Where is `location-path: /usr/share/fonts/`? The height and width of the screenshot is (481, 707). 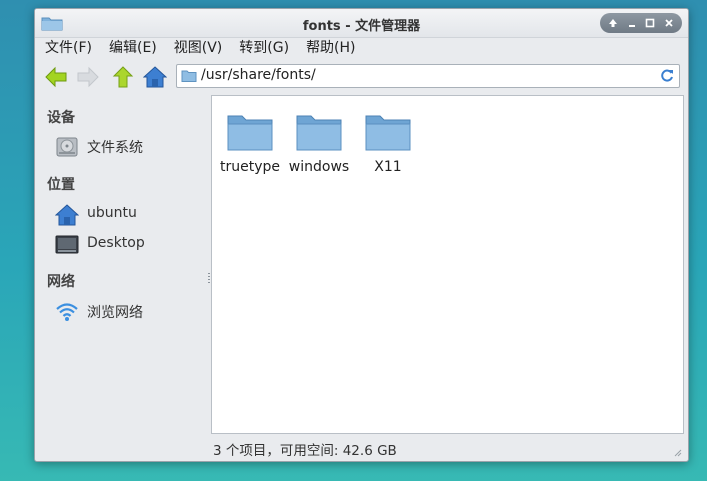
location-path: /usr/share/fonts/ is located at coordinates (258, 75).